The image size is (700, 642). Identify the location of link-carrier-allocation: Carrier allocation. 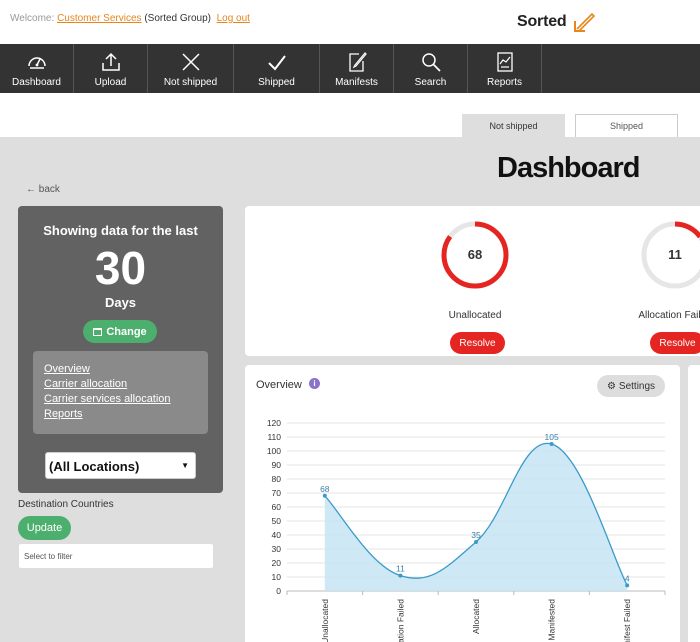
(126, 384).